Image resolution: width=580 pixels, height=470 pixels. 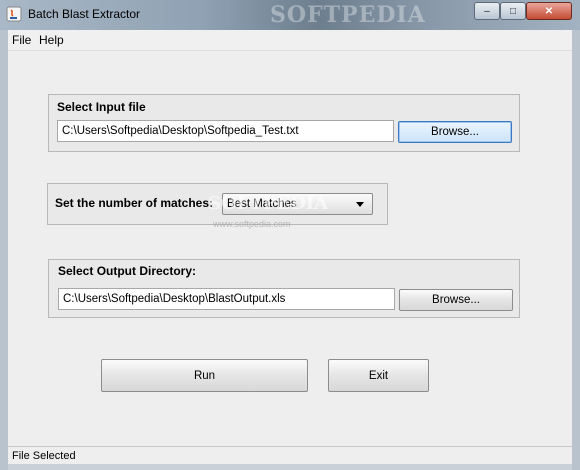 I want to click on close-button: ✕, so click(x=549, y=11).